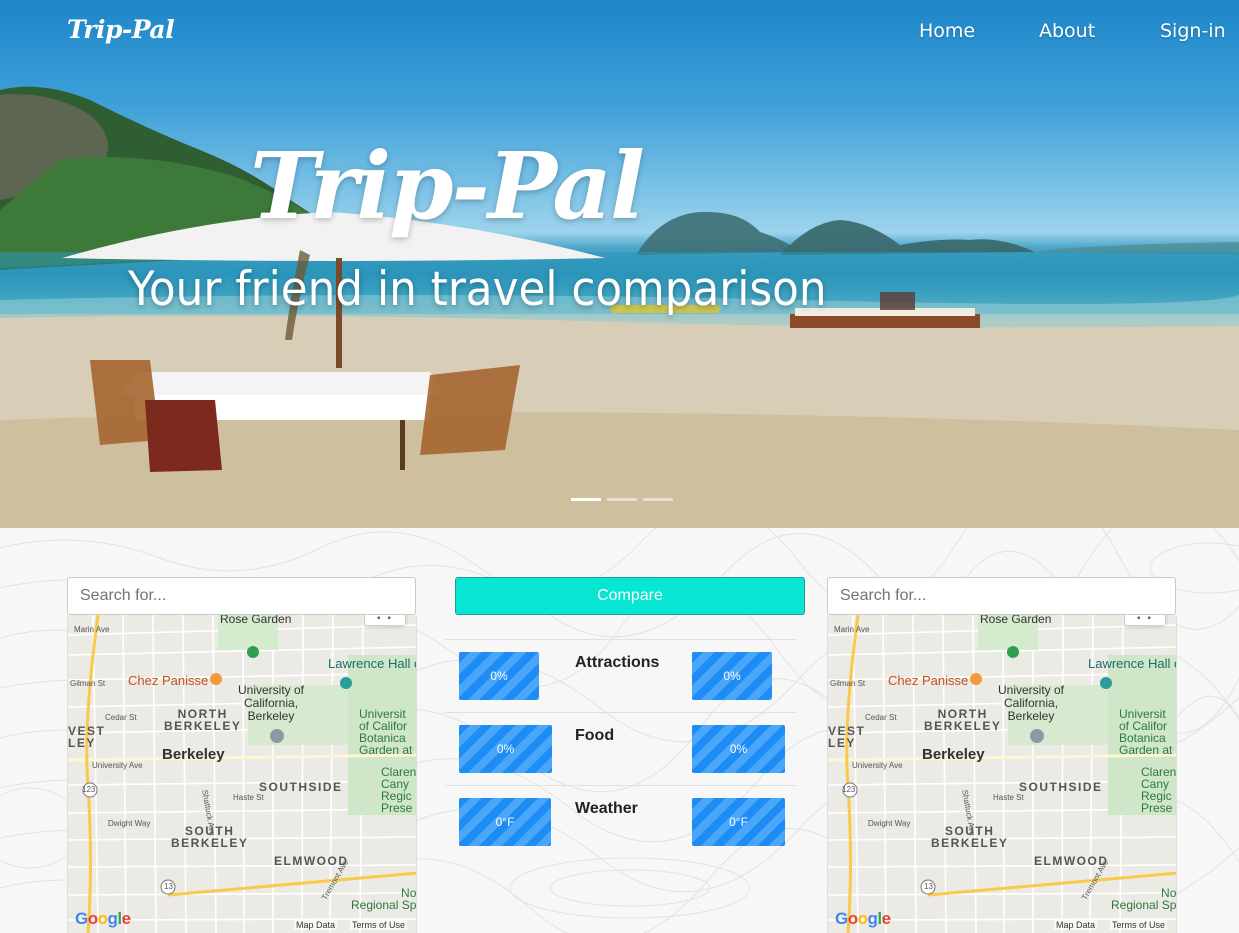 This screenshot has height=933, width=1239. What do you see at coordinates (732, 676) in the screenshot?
I see `attractions-right-bar: 0%` at bounding box center [732, 676].